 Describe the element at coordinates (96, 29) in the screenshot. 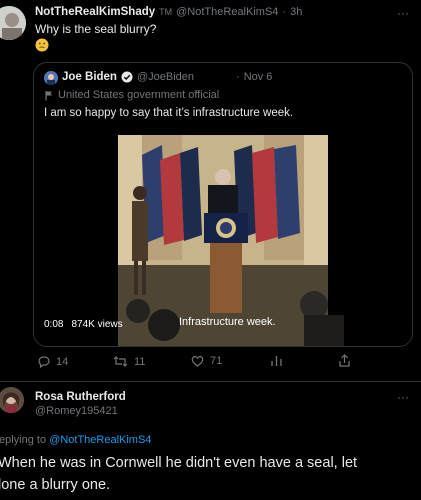

I see `tweet-text: Why is the seal blurry?` at that location.